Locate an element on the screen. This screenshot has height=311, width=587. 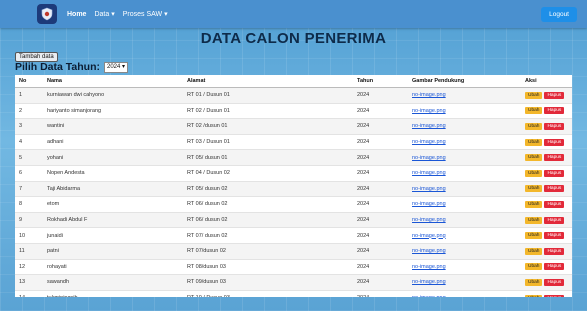
cell-no: 10 is located at coordinates (29, 235).